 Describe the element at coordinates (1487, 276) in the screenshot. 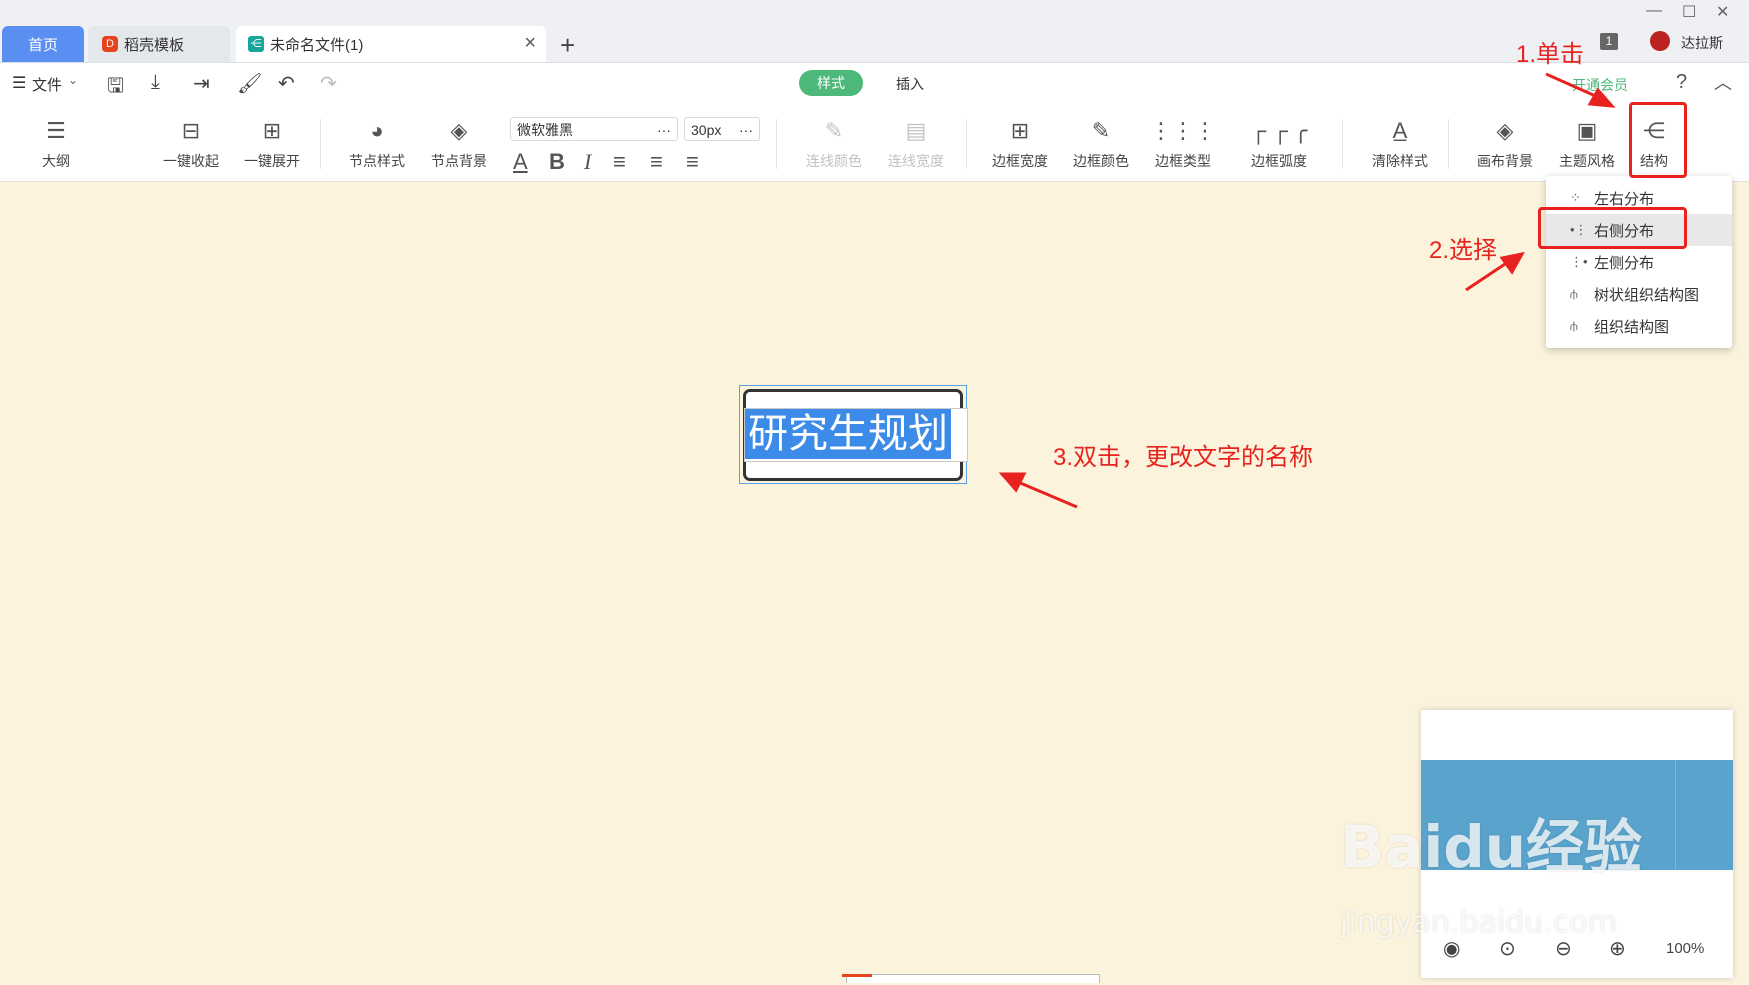

I see `arrow-step2-line` at that location.